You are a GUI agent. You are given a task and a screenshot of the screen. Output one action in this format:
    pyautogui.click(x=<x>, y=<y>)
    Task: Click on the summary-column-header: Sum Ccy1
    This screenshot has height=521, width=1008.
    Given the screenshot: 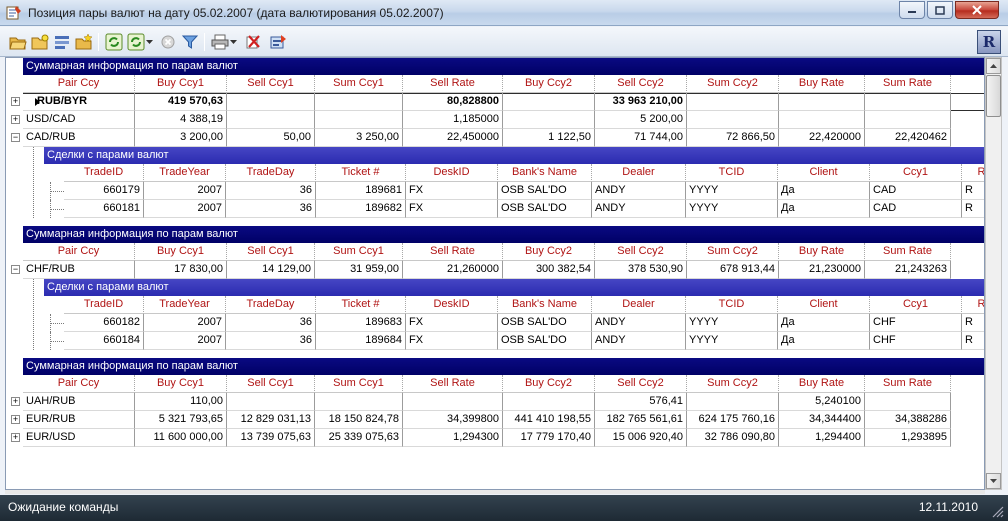 What is the action you would take?
    pyautogui.click(x=359, y=84)
    